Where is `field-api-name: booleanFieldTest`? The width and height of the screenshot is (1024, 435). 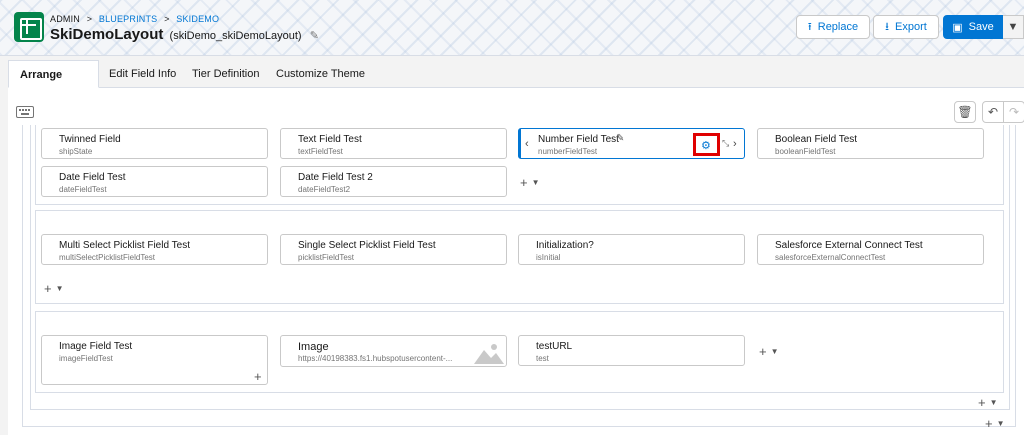
field-api-name: booleanFieldTest is located at coordinates (805, 151).